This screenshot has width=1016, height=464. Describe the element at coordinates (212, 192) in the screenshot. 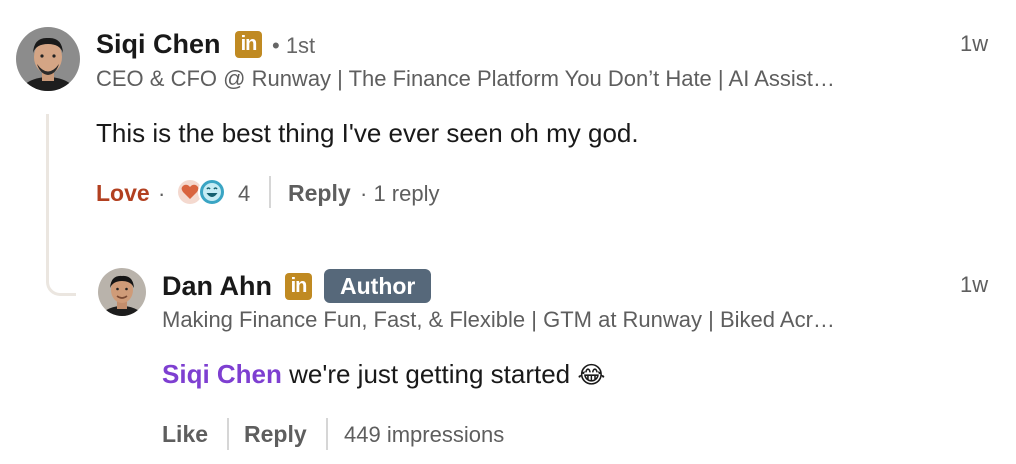

I see `laugh-reaction-icon` at that location.